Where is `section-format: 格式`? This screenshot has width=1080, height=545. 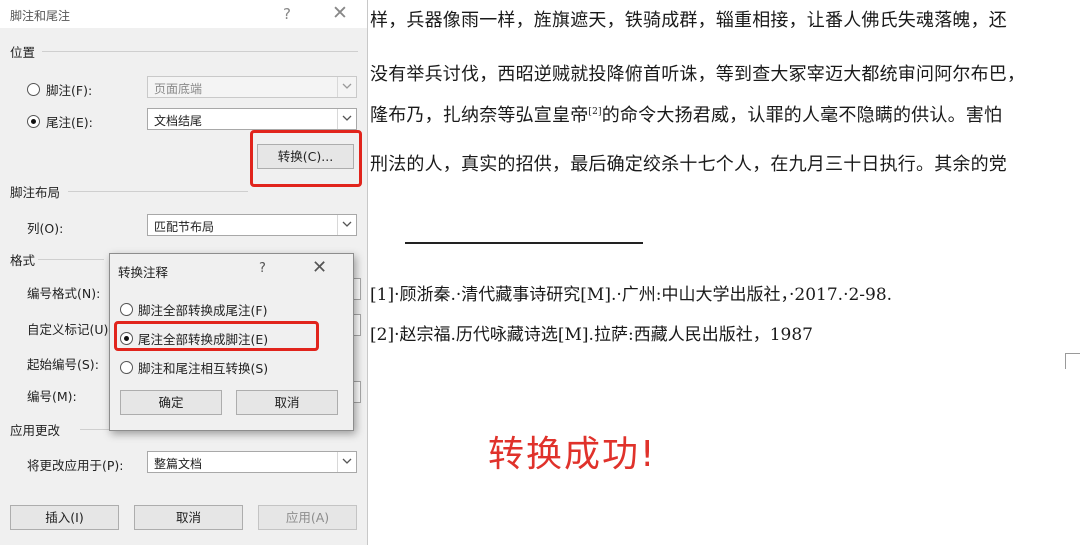 section-format: 格式 is located at coordinates (23, 260).